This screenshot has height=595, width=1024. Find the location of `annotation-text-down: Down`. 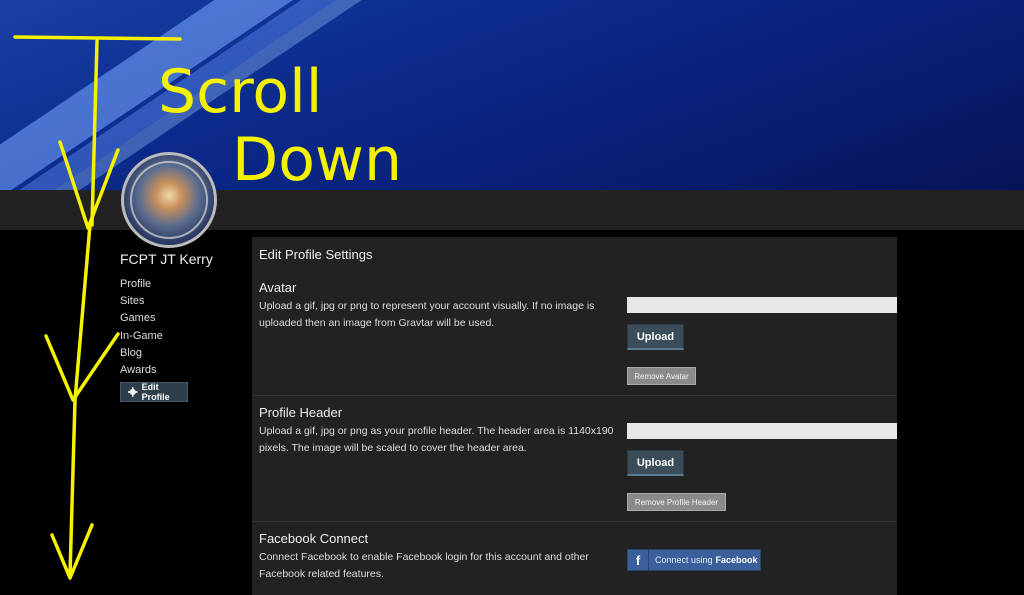

annotation-text-down: Down is located at coordinates (317, 160).